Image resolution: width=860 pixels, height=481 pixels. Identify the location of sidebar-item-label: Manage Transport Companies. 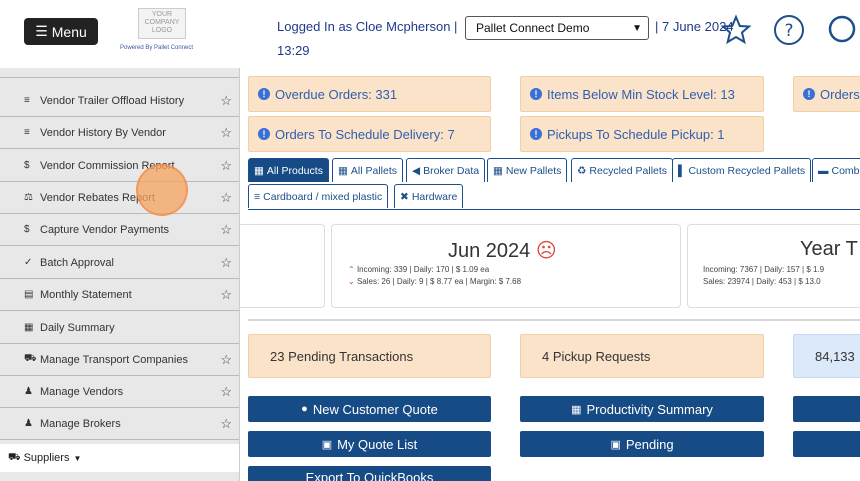
(114, 359).